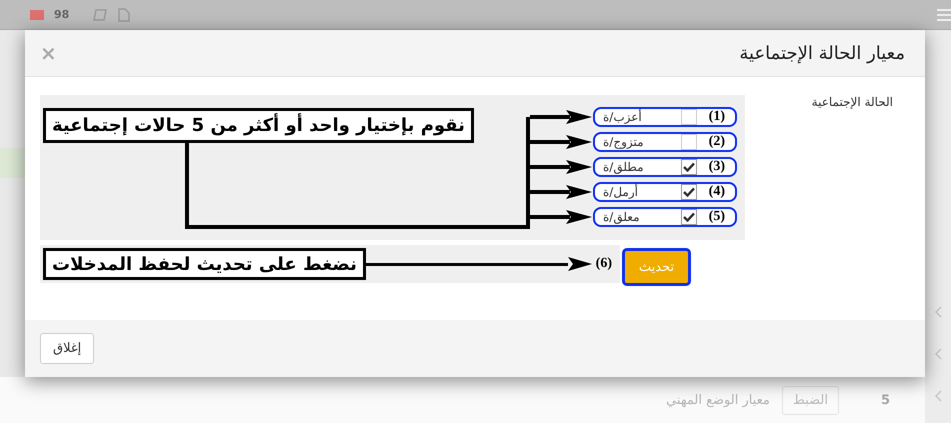 The height and width of the screenshot is (423, 951). I want to click on option-label: متزوج/ة, so click(624, 142).